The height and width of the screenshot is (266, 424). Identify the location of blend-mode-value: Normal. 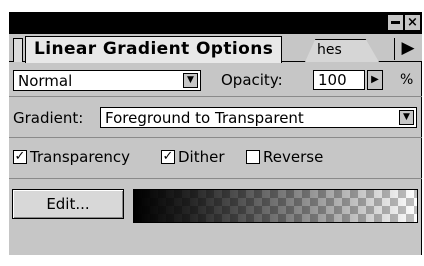
(45, 81).